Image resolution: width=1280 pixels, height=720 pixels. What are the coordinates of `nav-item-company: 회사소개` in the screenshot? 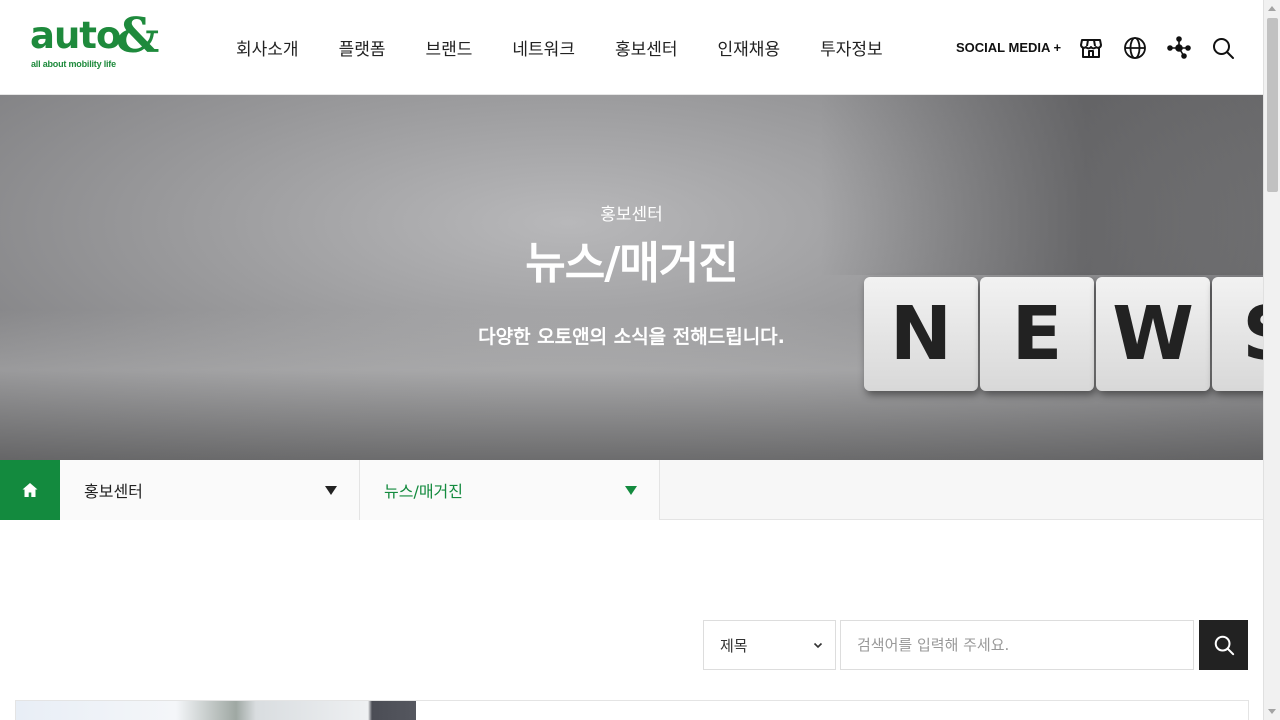 It's located at (267, 47).